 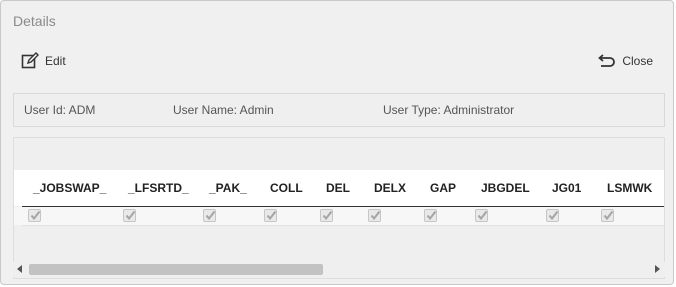 What do you see at coordinates (228, 188) in the screenshot?
I see `column-header: _PAK_` at bounding box center [228, 188].